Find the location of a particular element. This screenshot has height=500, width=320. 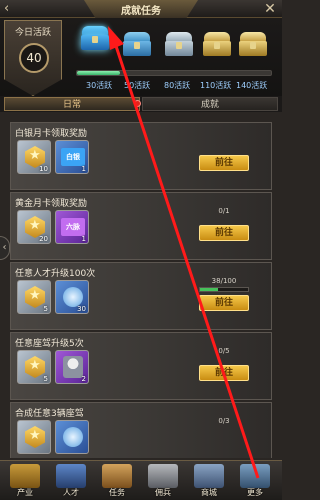

task-row: 黄金月卡领取奖励 20 六脉 1 0/1 前往 is located at coordinates (141, 226).